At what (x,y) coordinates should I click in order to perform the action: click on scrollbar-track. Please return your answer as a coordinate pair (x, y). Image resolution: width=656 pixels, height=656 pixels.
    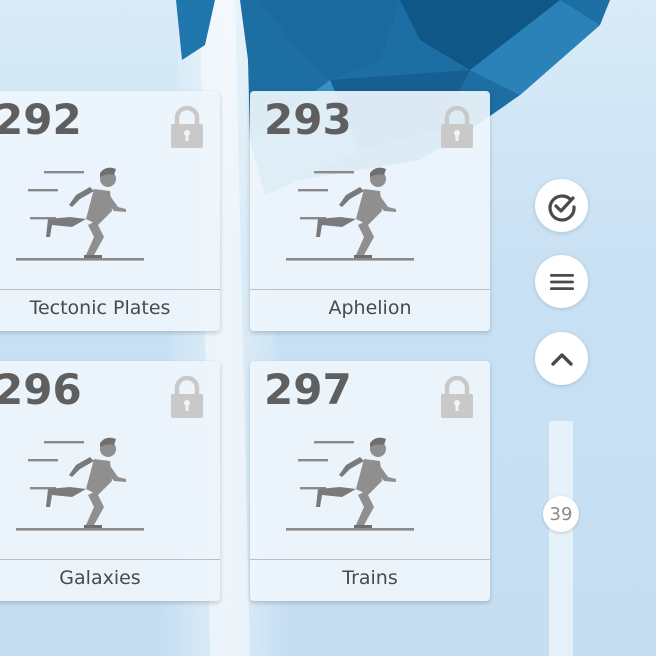
    Looking at the image, I should click on (561, 538).